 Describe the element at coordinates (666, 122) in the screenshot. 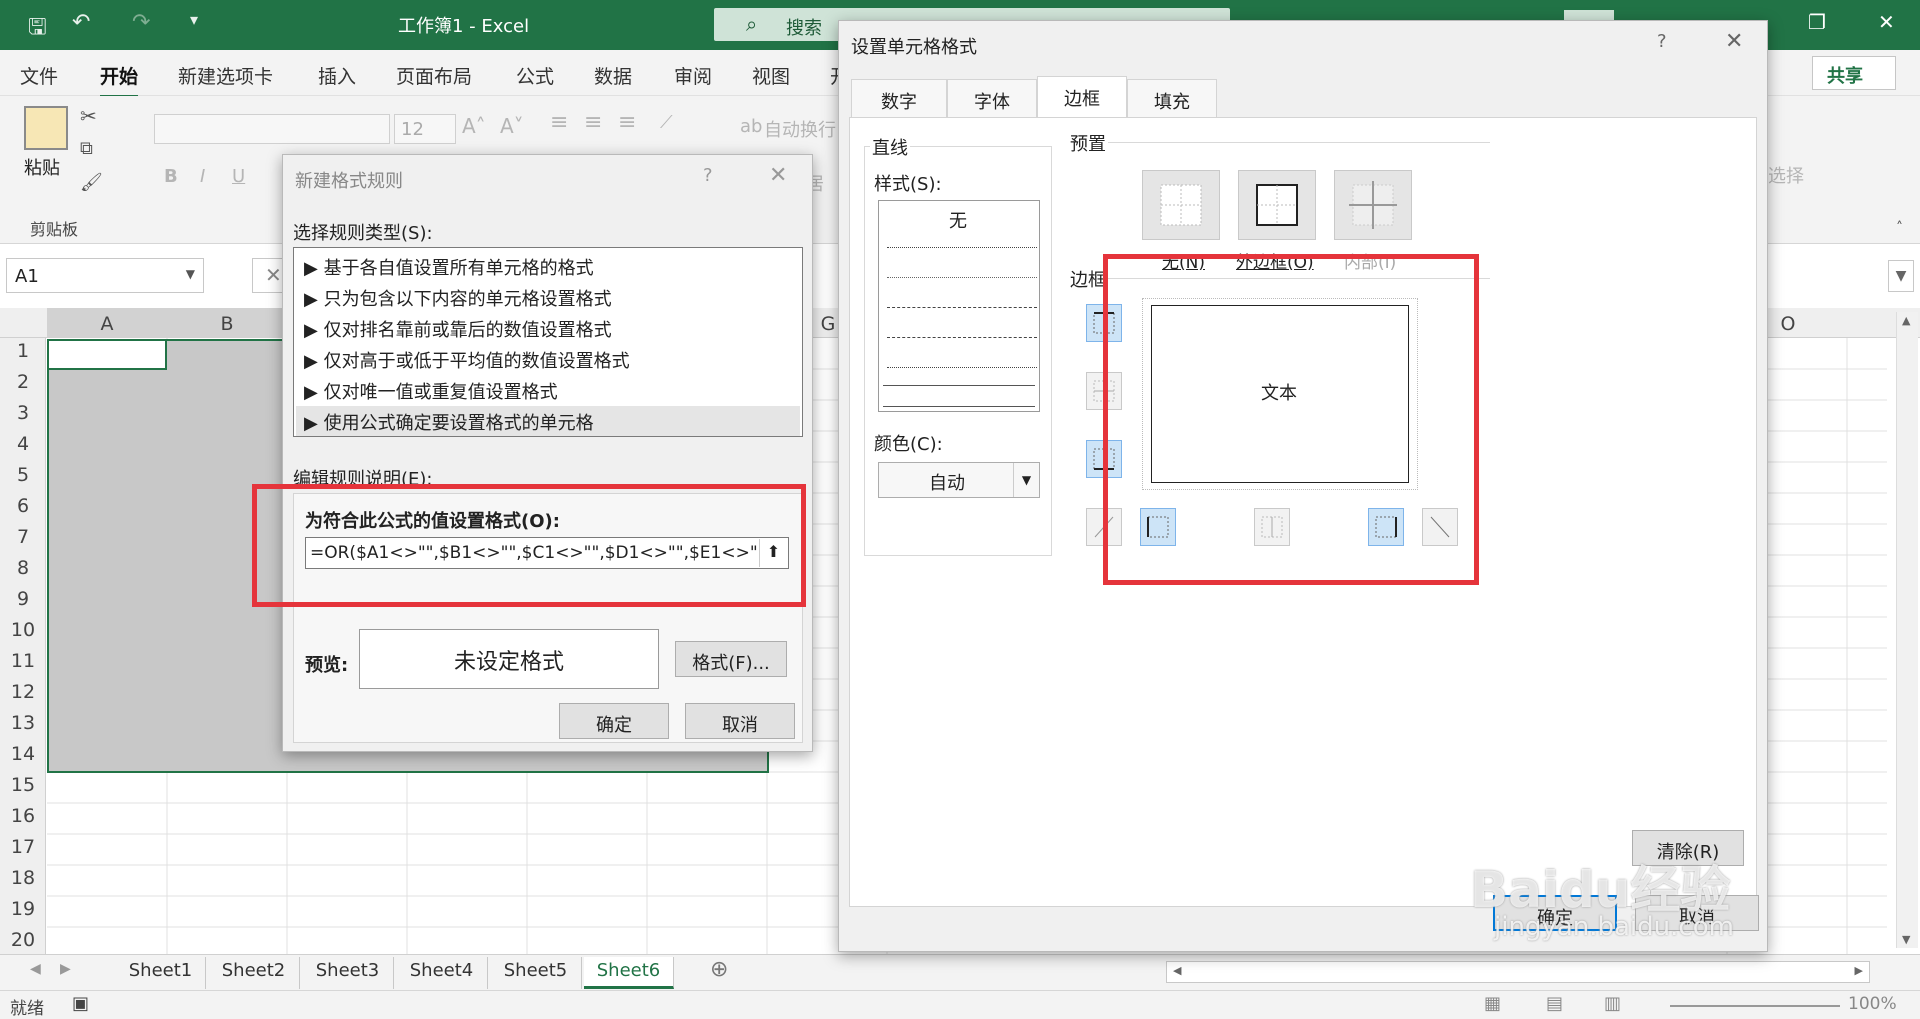

I see `orientation-icon: ⟋` at that location.